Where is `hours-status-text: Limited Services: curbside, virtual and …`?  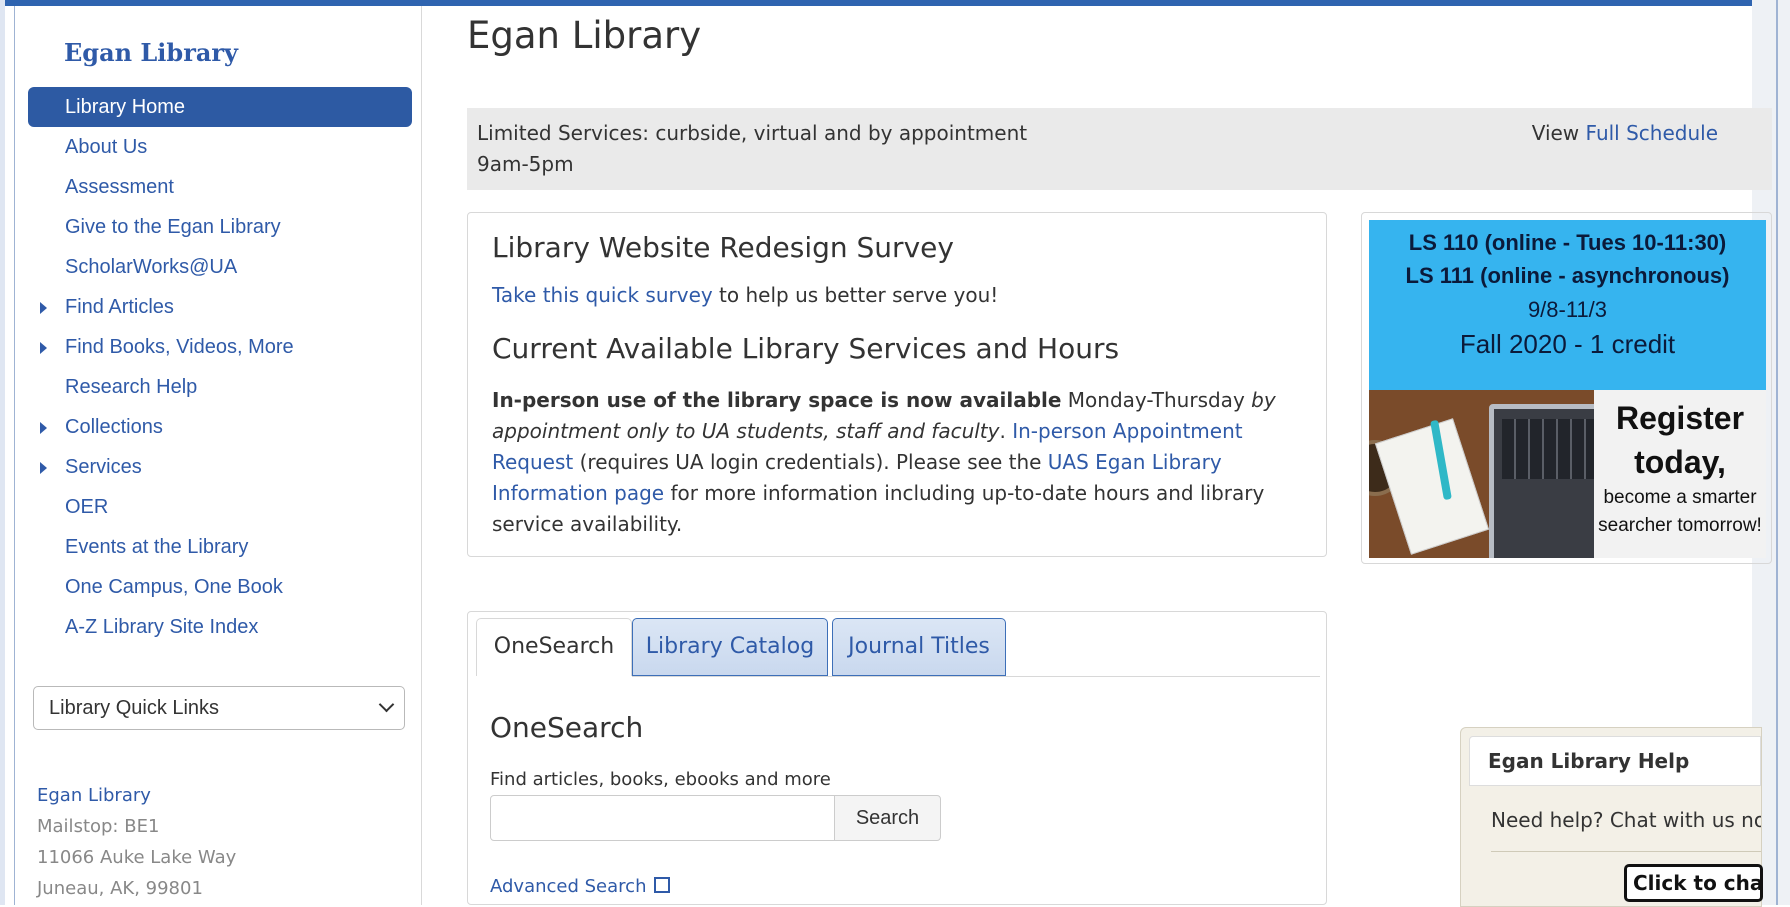
hours-status-text: Limited Services: curbside, virtual and … is located at coordinates (752, 133).